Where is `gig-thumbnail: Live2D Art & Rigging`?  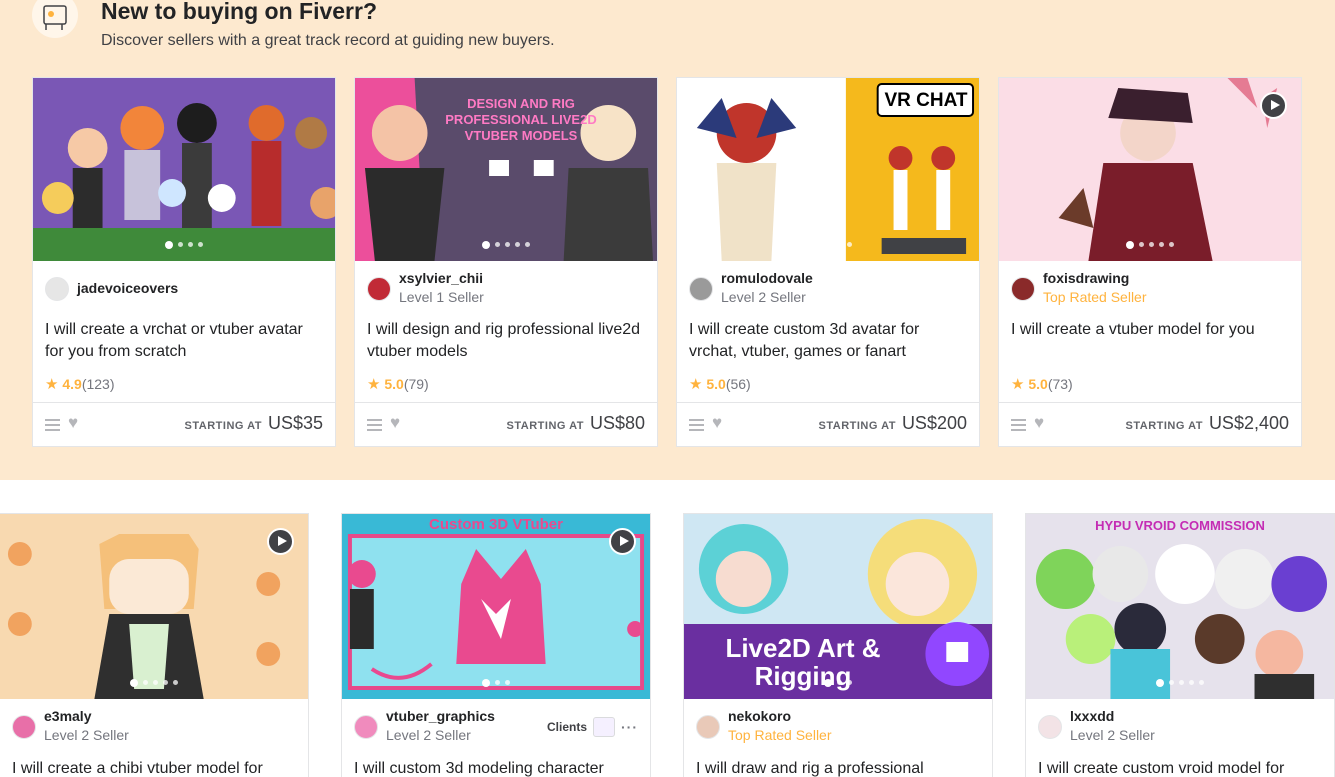
gig-thumbnail: Live2D Art & Rigging is located at coordinates (838, 606).